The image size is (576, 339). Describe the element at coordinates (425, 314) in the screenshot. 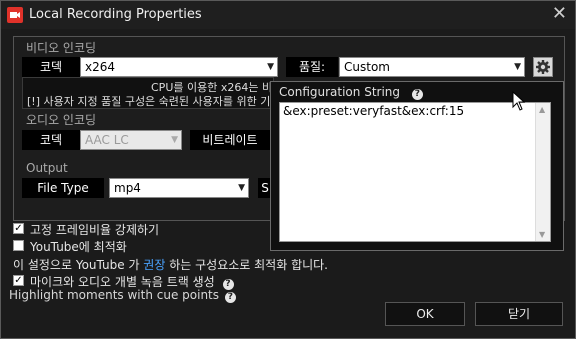

I see `ok-button: OK` at that location.